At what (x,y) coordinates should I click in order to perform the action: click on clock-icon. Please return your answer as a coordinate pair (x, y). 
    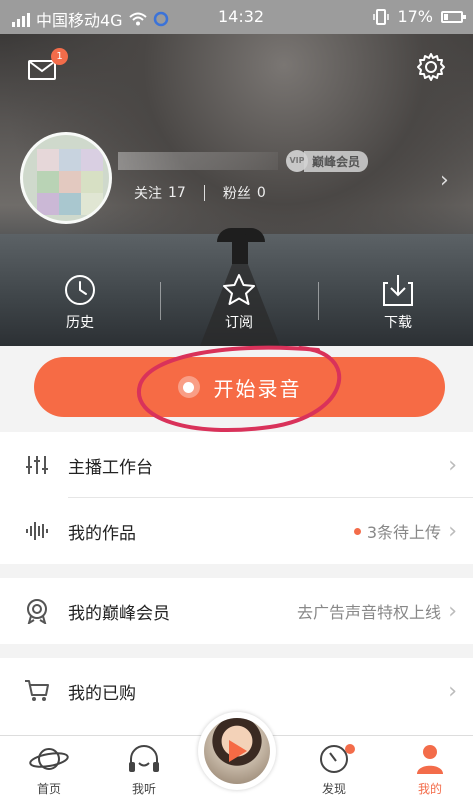
    Looking at the image, I should click on (80, 290).